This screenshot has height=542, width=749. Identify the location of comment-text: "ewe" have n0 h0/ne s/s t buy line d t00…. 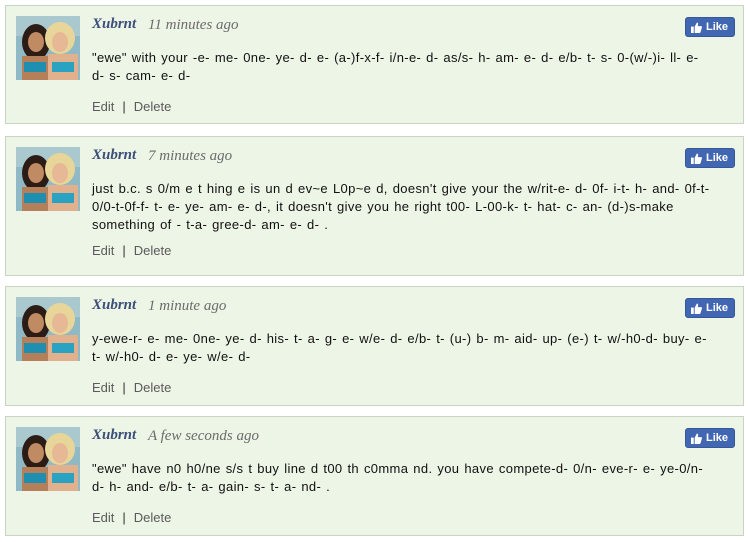
(398, 477).